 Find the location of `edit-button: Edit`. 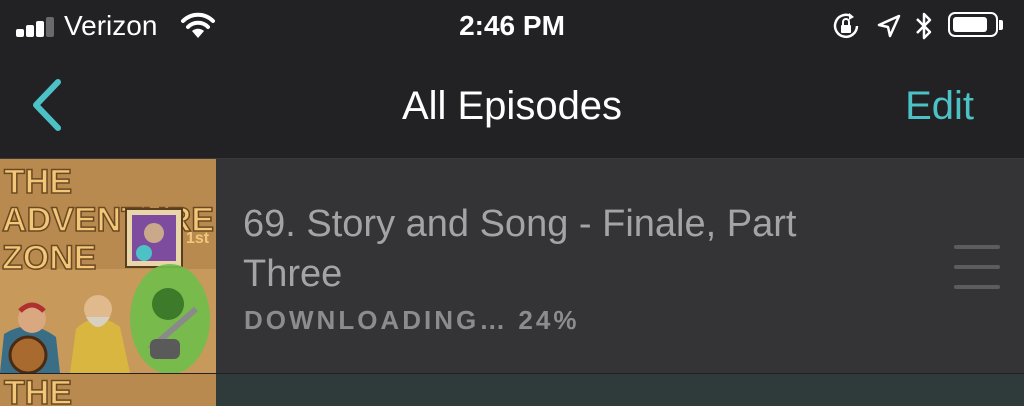

edit-button: Edit is located at coordinates (939, 106).